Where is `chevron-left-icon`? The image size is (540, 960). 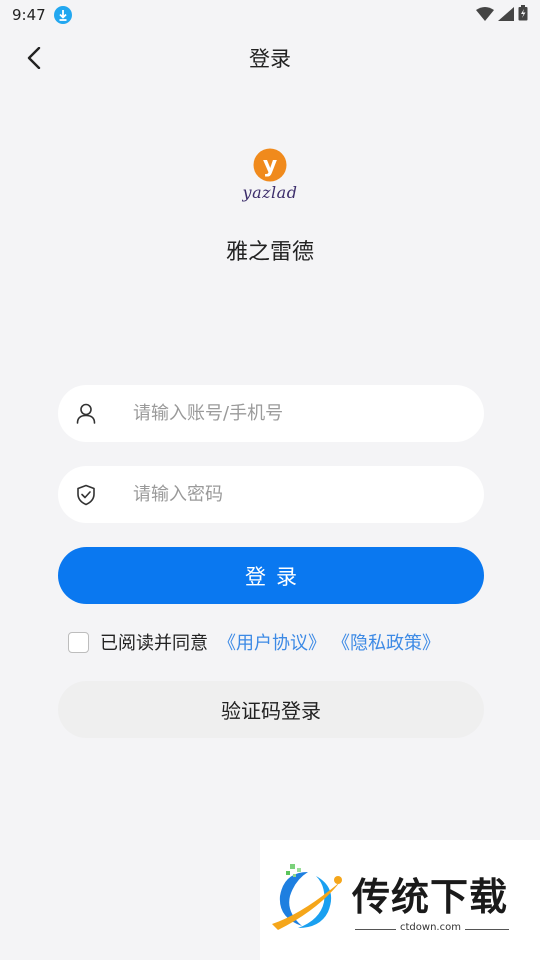
chevron-left-icon is located at coordinates (34, 58).